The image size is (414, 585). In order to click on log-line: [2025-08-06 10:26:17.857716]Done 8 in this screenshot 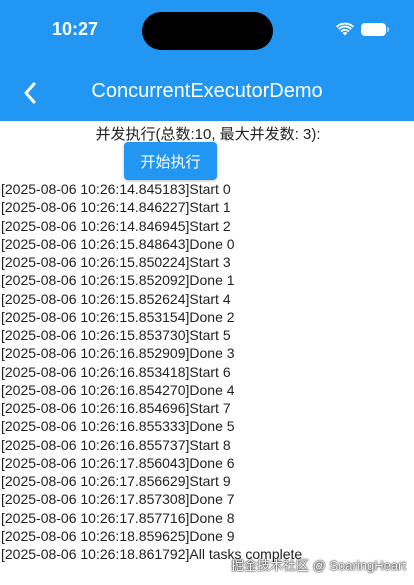, I will do `click(118, 517)`.